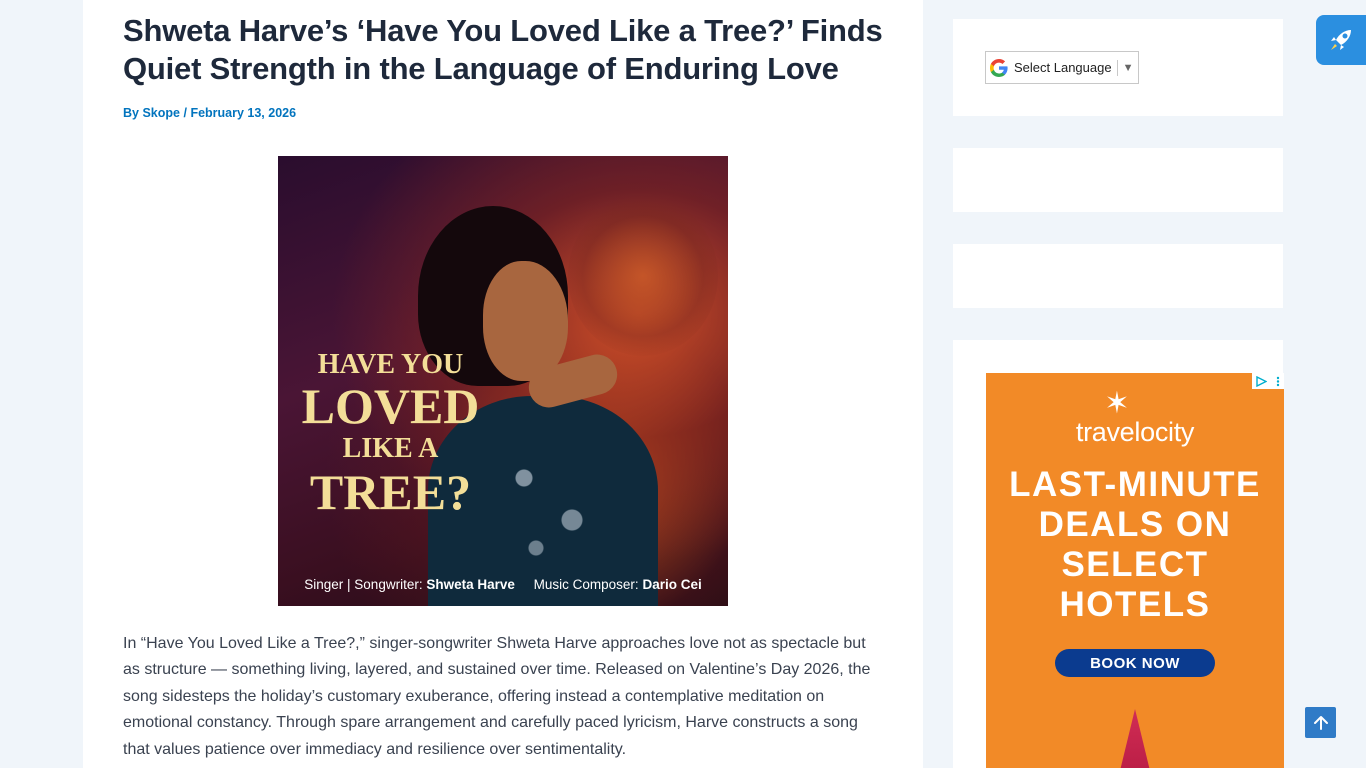 The image size is (1366, 768). Describe the element at coordinates (1135, 604) in the screenshot. I see `ad-headline-line4: HOTELS` at that location.